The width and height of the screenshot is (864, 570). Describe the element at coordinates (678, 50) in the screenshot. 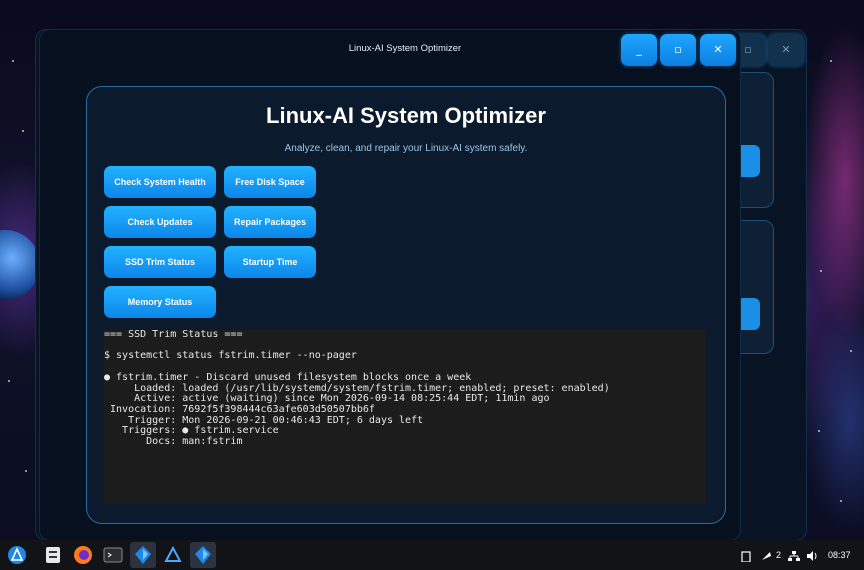

I see `maximize-button: ▫` at that location.